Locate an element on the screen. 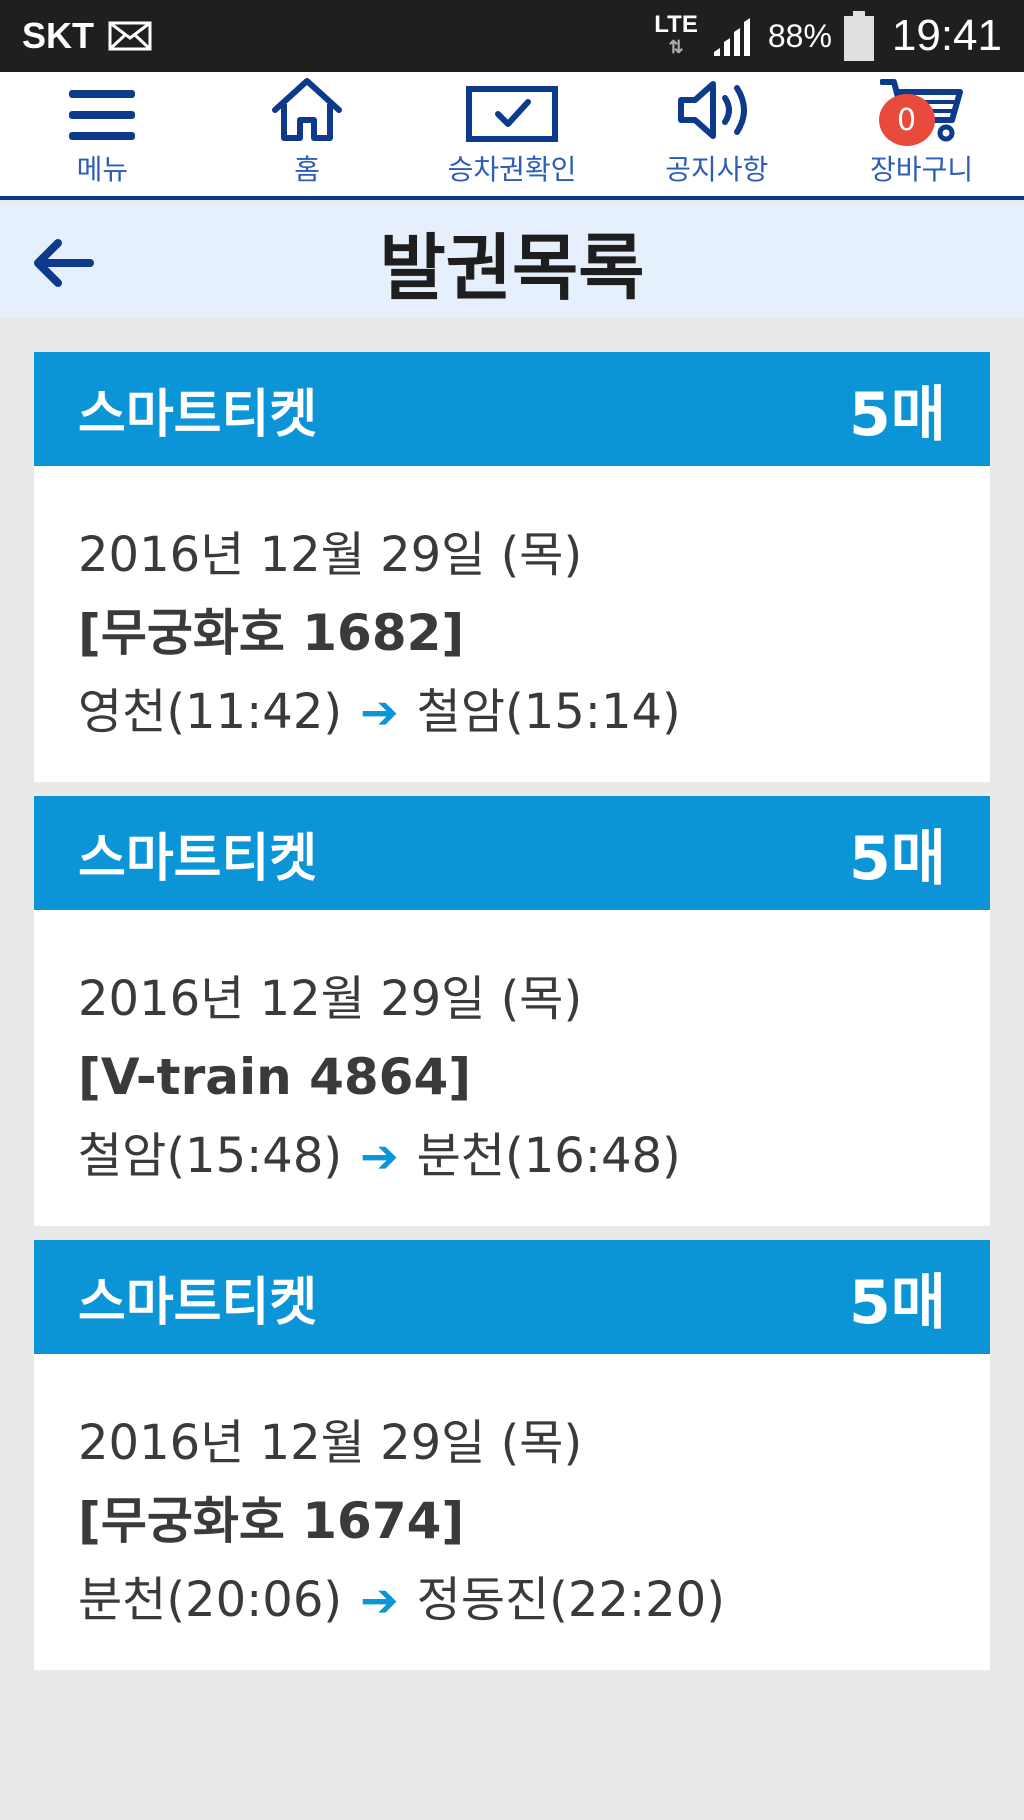 This screenshot has width=1024, height=1820. route-from: 철암(15:48) is located at coordinates (210, 1156).